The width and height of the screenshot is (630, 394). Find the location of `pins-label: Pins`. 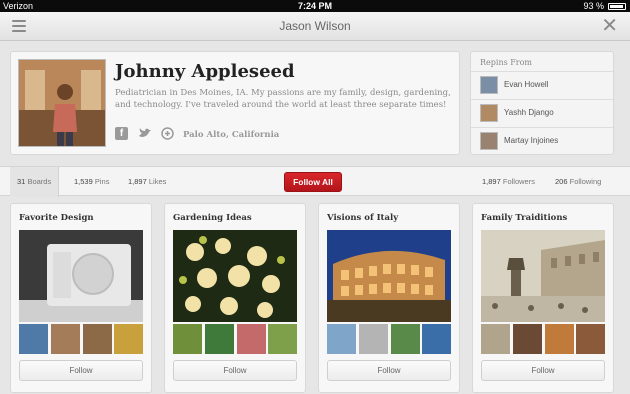

pins-label: Pins is located at coordinates (102, 181).